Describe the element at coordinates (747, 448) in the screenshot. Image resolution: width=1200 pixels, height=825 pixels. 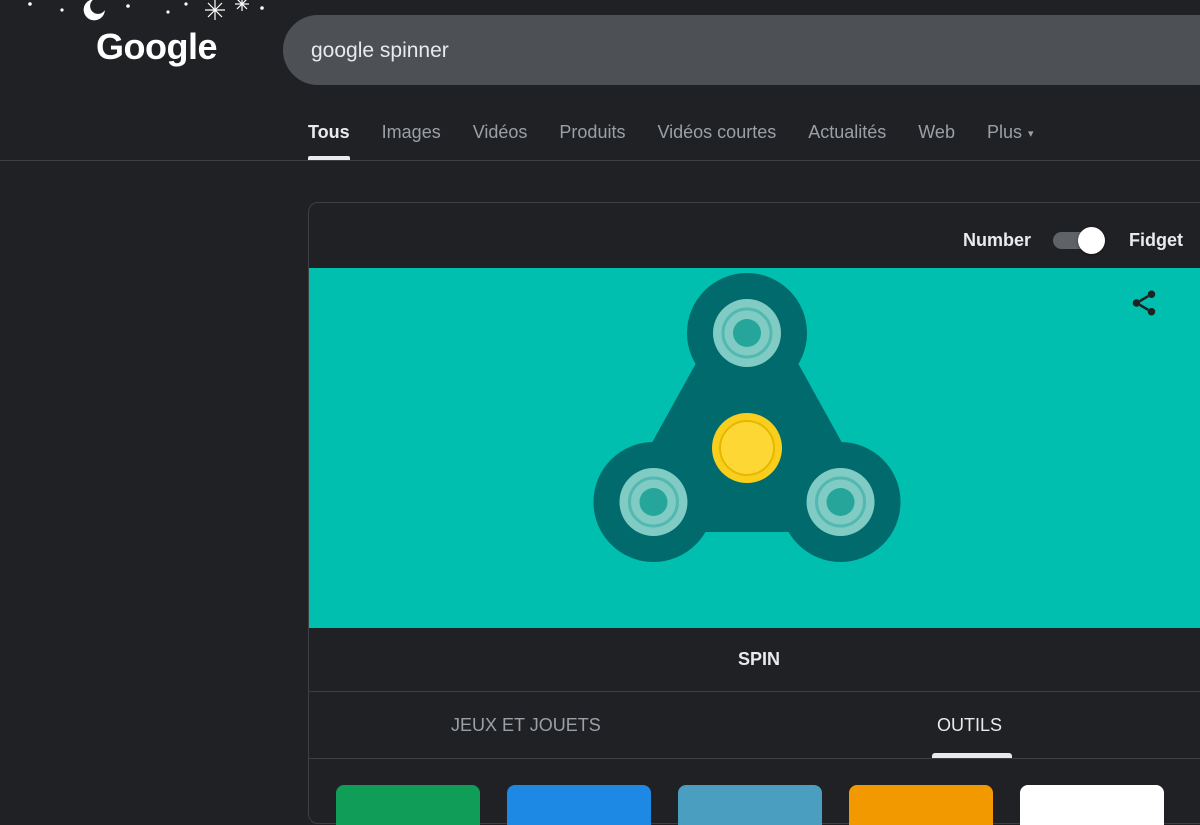
I see `center-cap-inner` at that location.